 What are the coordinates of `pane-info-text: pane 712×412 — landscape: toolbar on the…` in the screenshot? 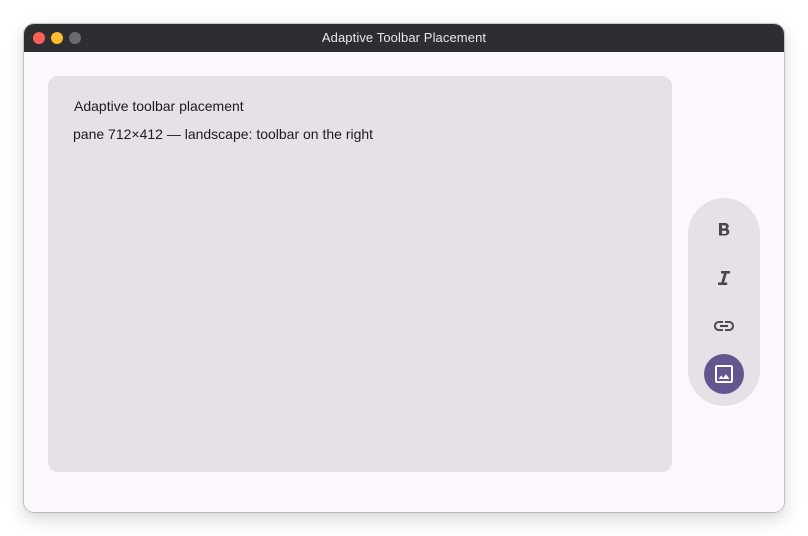 It's located at (223, 134).